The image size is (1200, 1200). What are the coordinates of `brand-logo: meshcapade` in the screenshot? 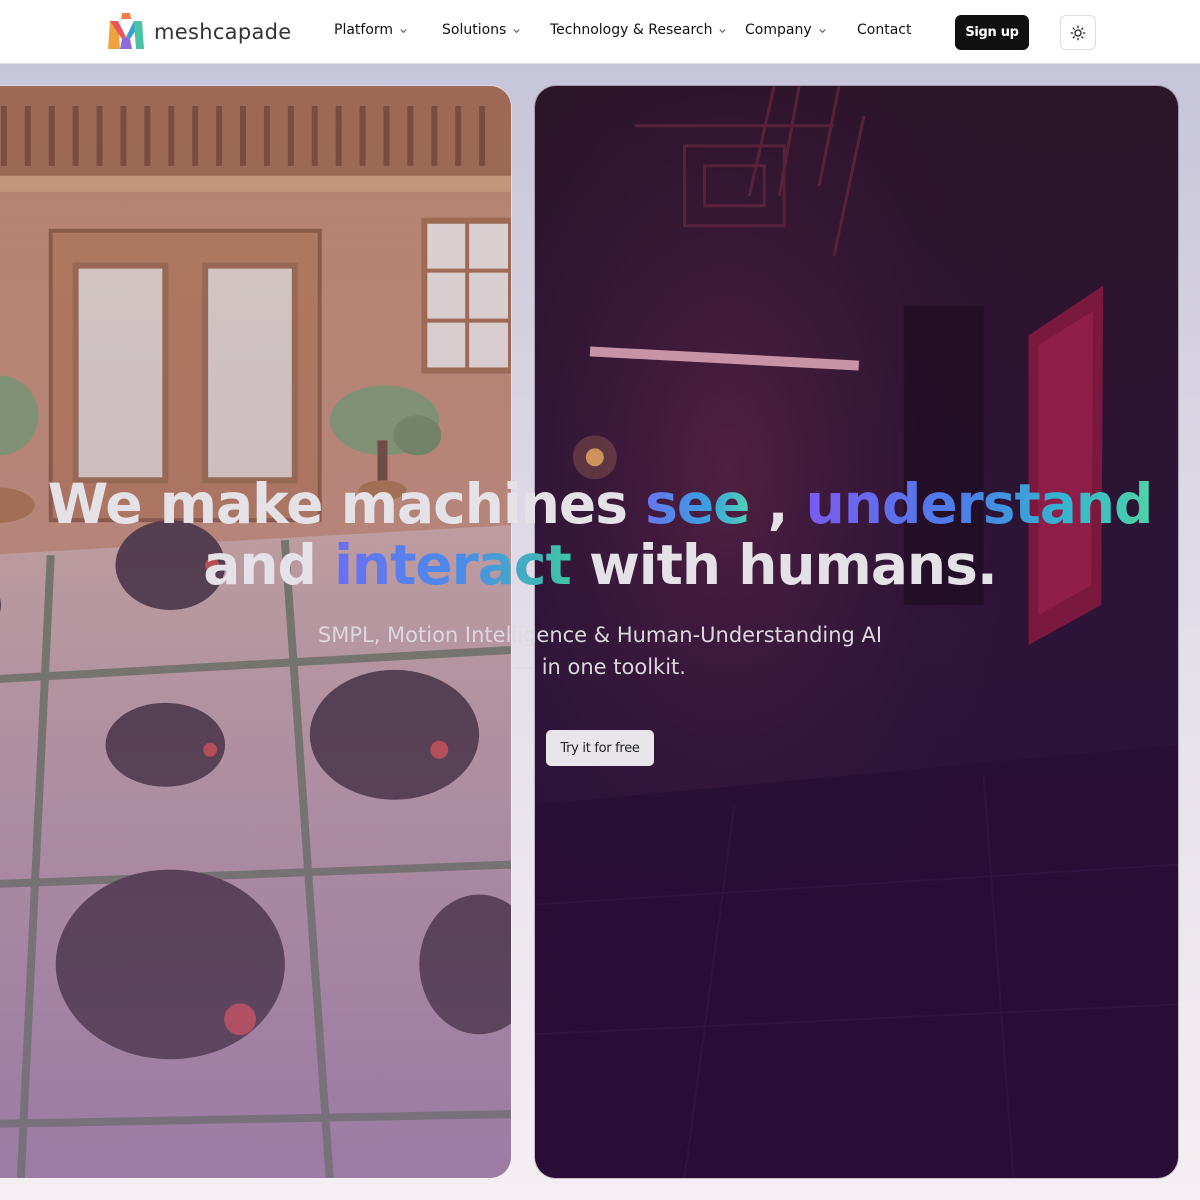 It's located at (198, 32).